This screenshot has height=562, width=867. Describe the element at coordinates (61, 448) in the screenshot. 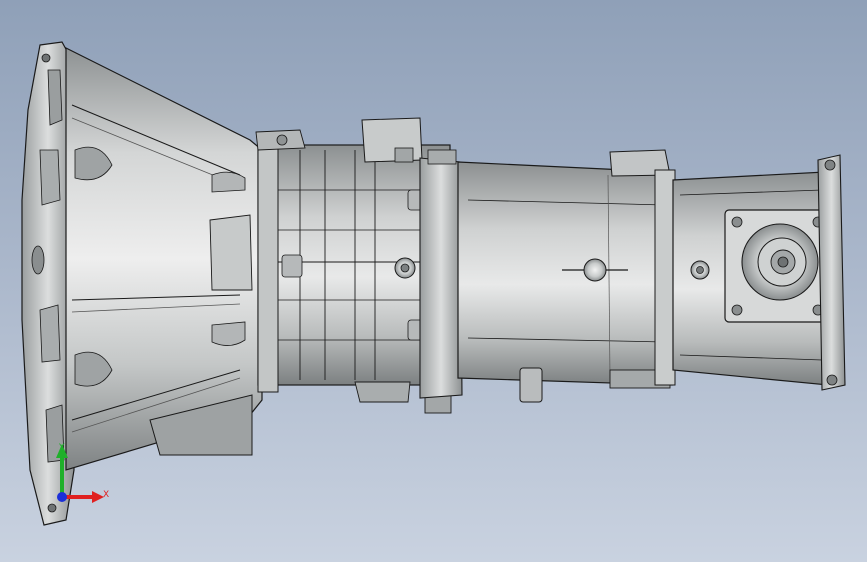

I see `y-axis-label: Y` at that location.